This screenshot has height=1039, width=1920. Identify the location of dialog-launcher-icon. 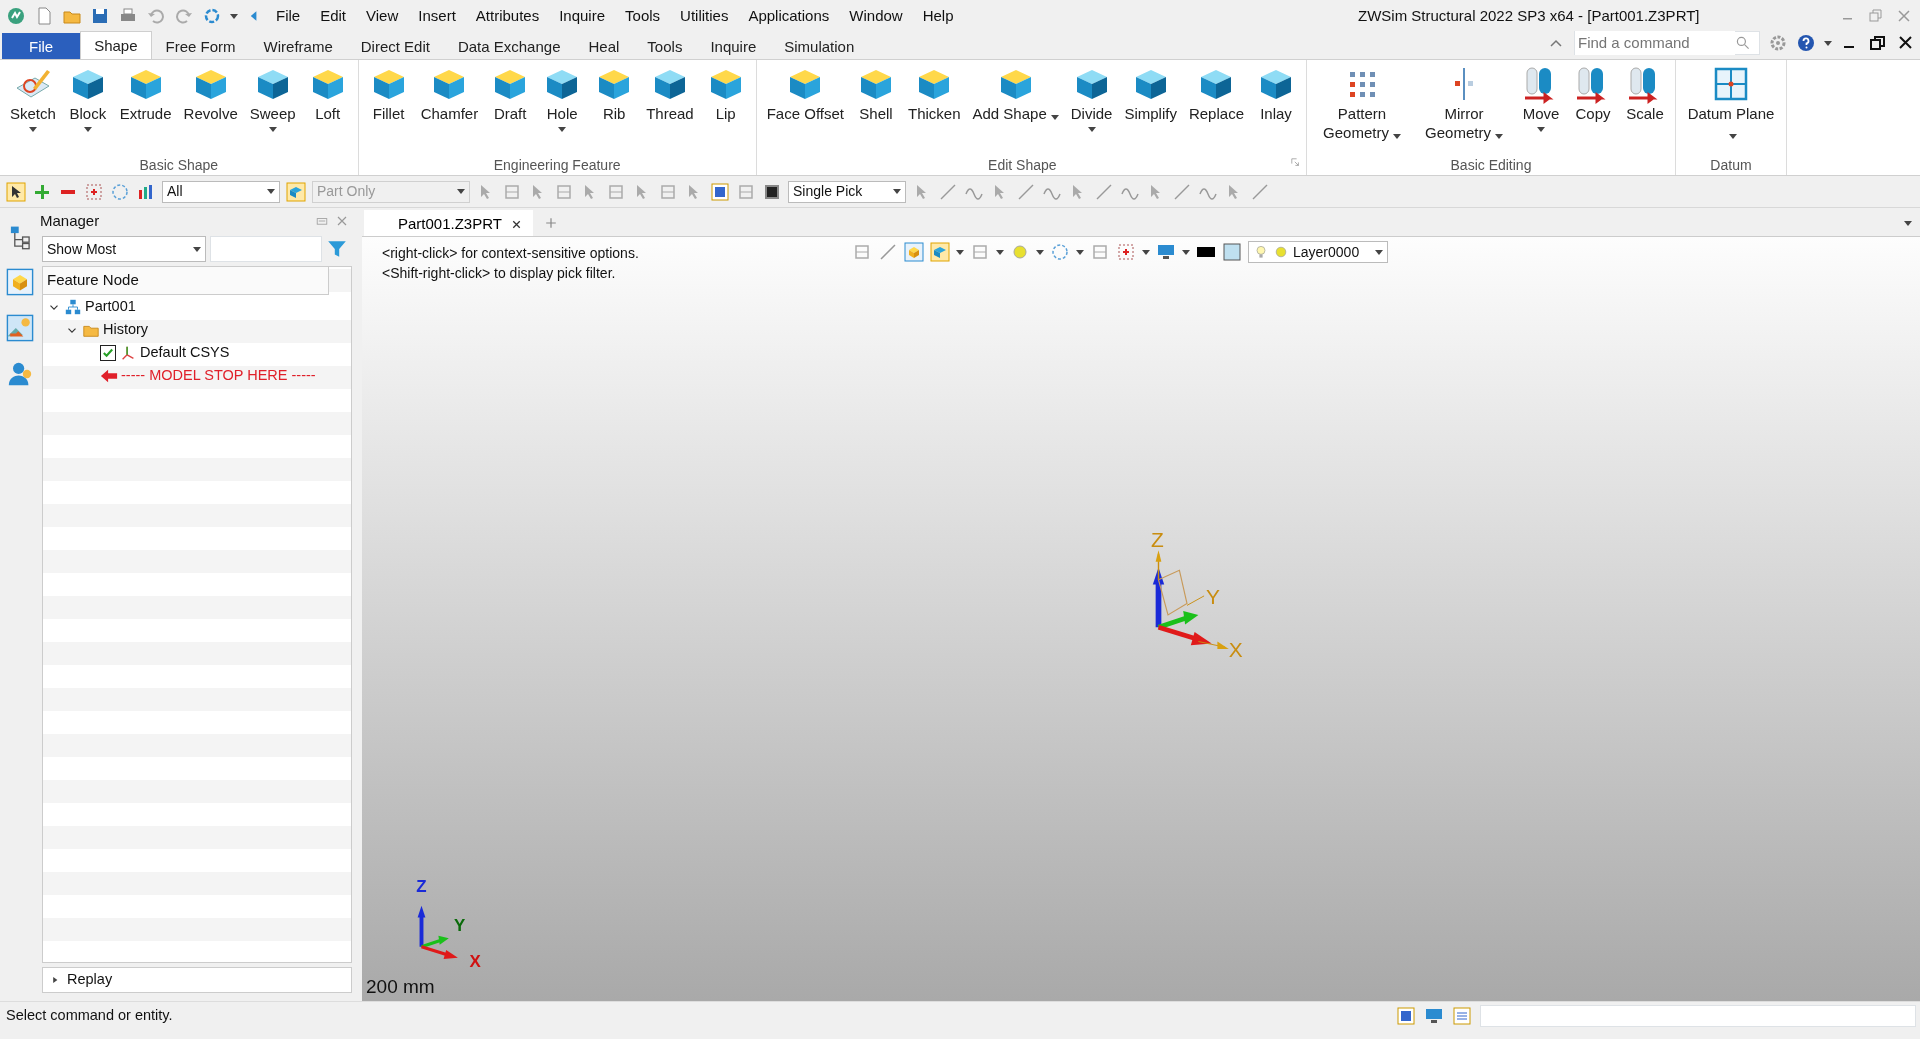
(1296, 163).